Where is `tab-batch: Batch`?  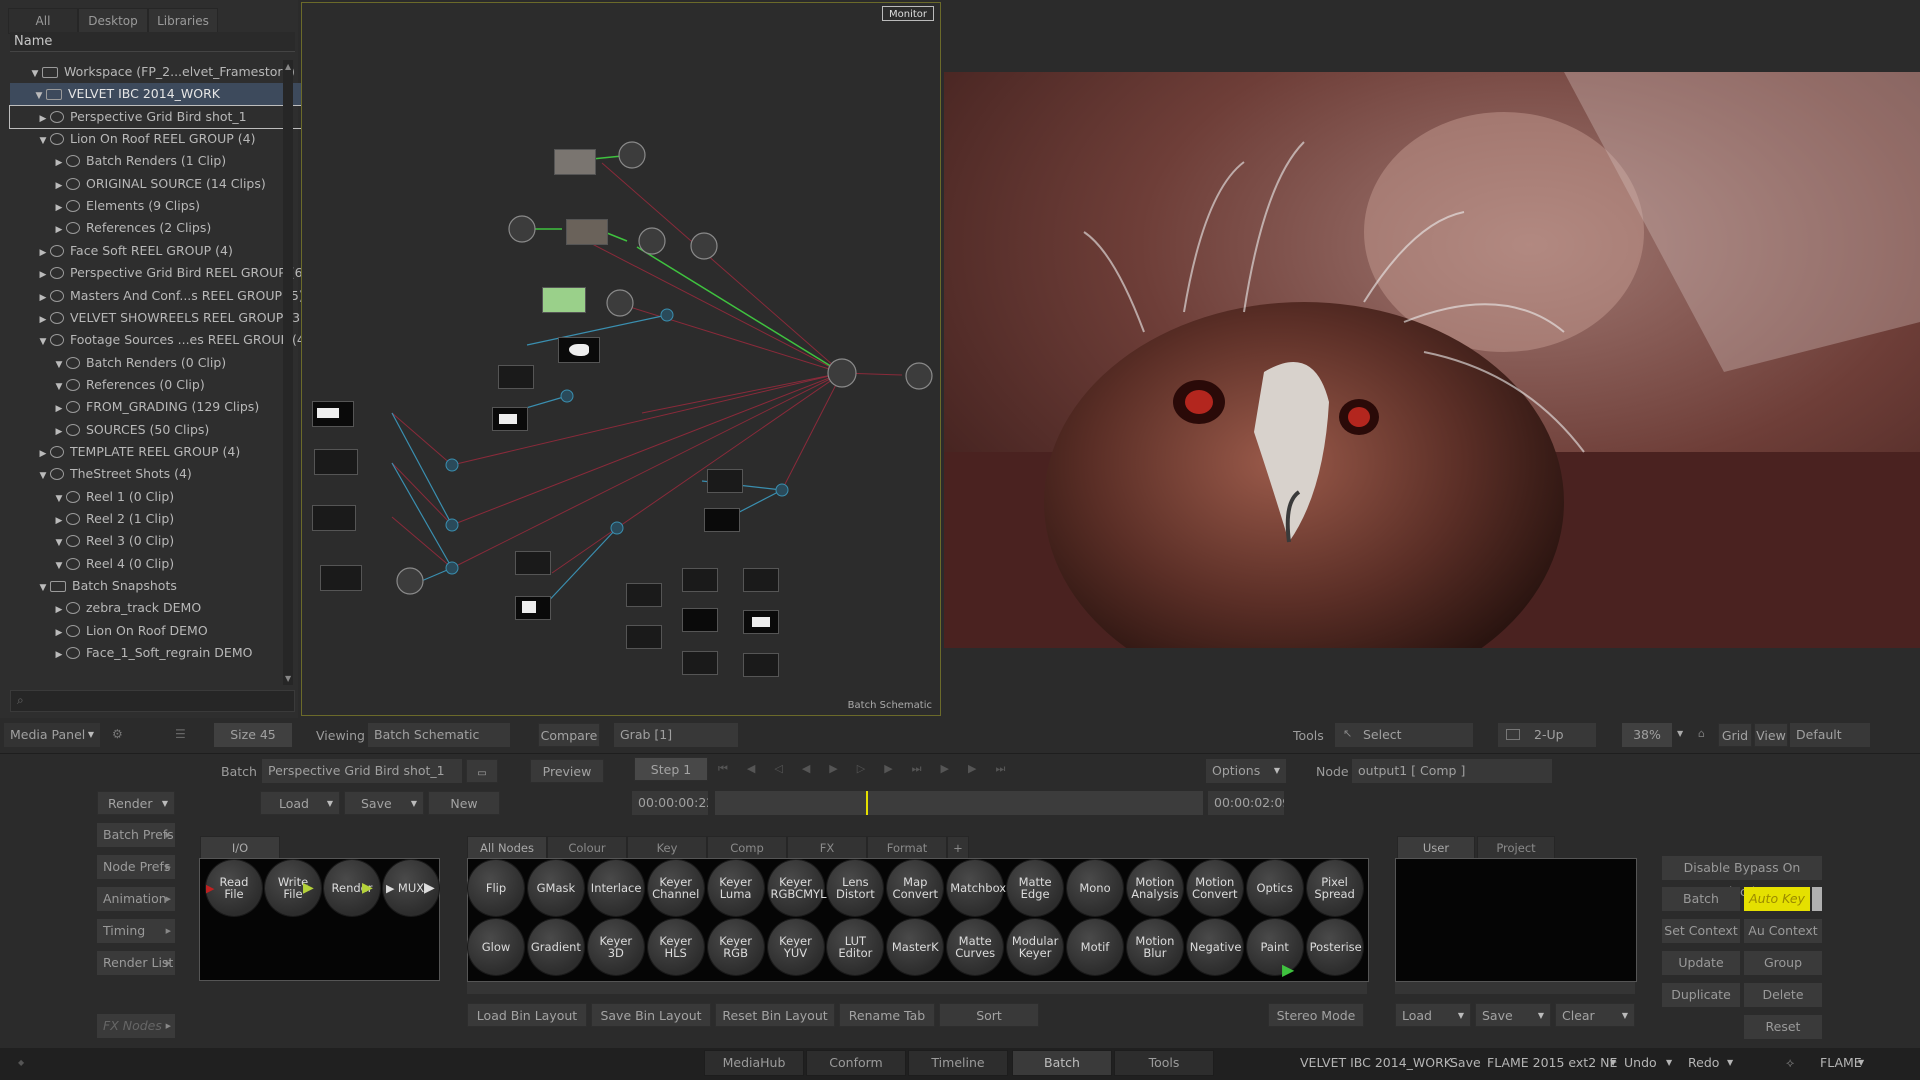
tab-batch: Batch is located at coordinates (1062, 1063).